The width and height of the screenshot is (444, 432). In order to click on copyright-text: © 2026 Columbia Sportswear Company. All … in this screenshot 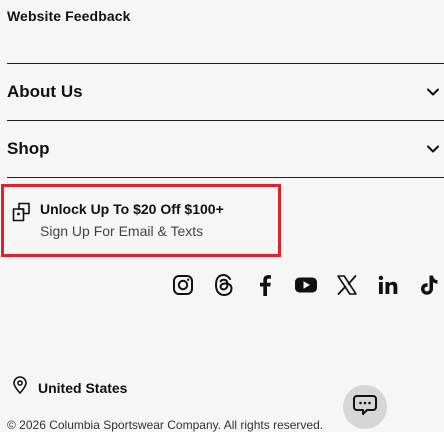, I will do `click(165, 425)`.